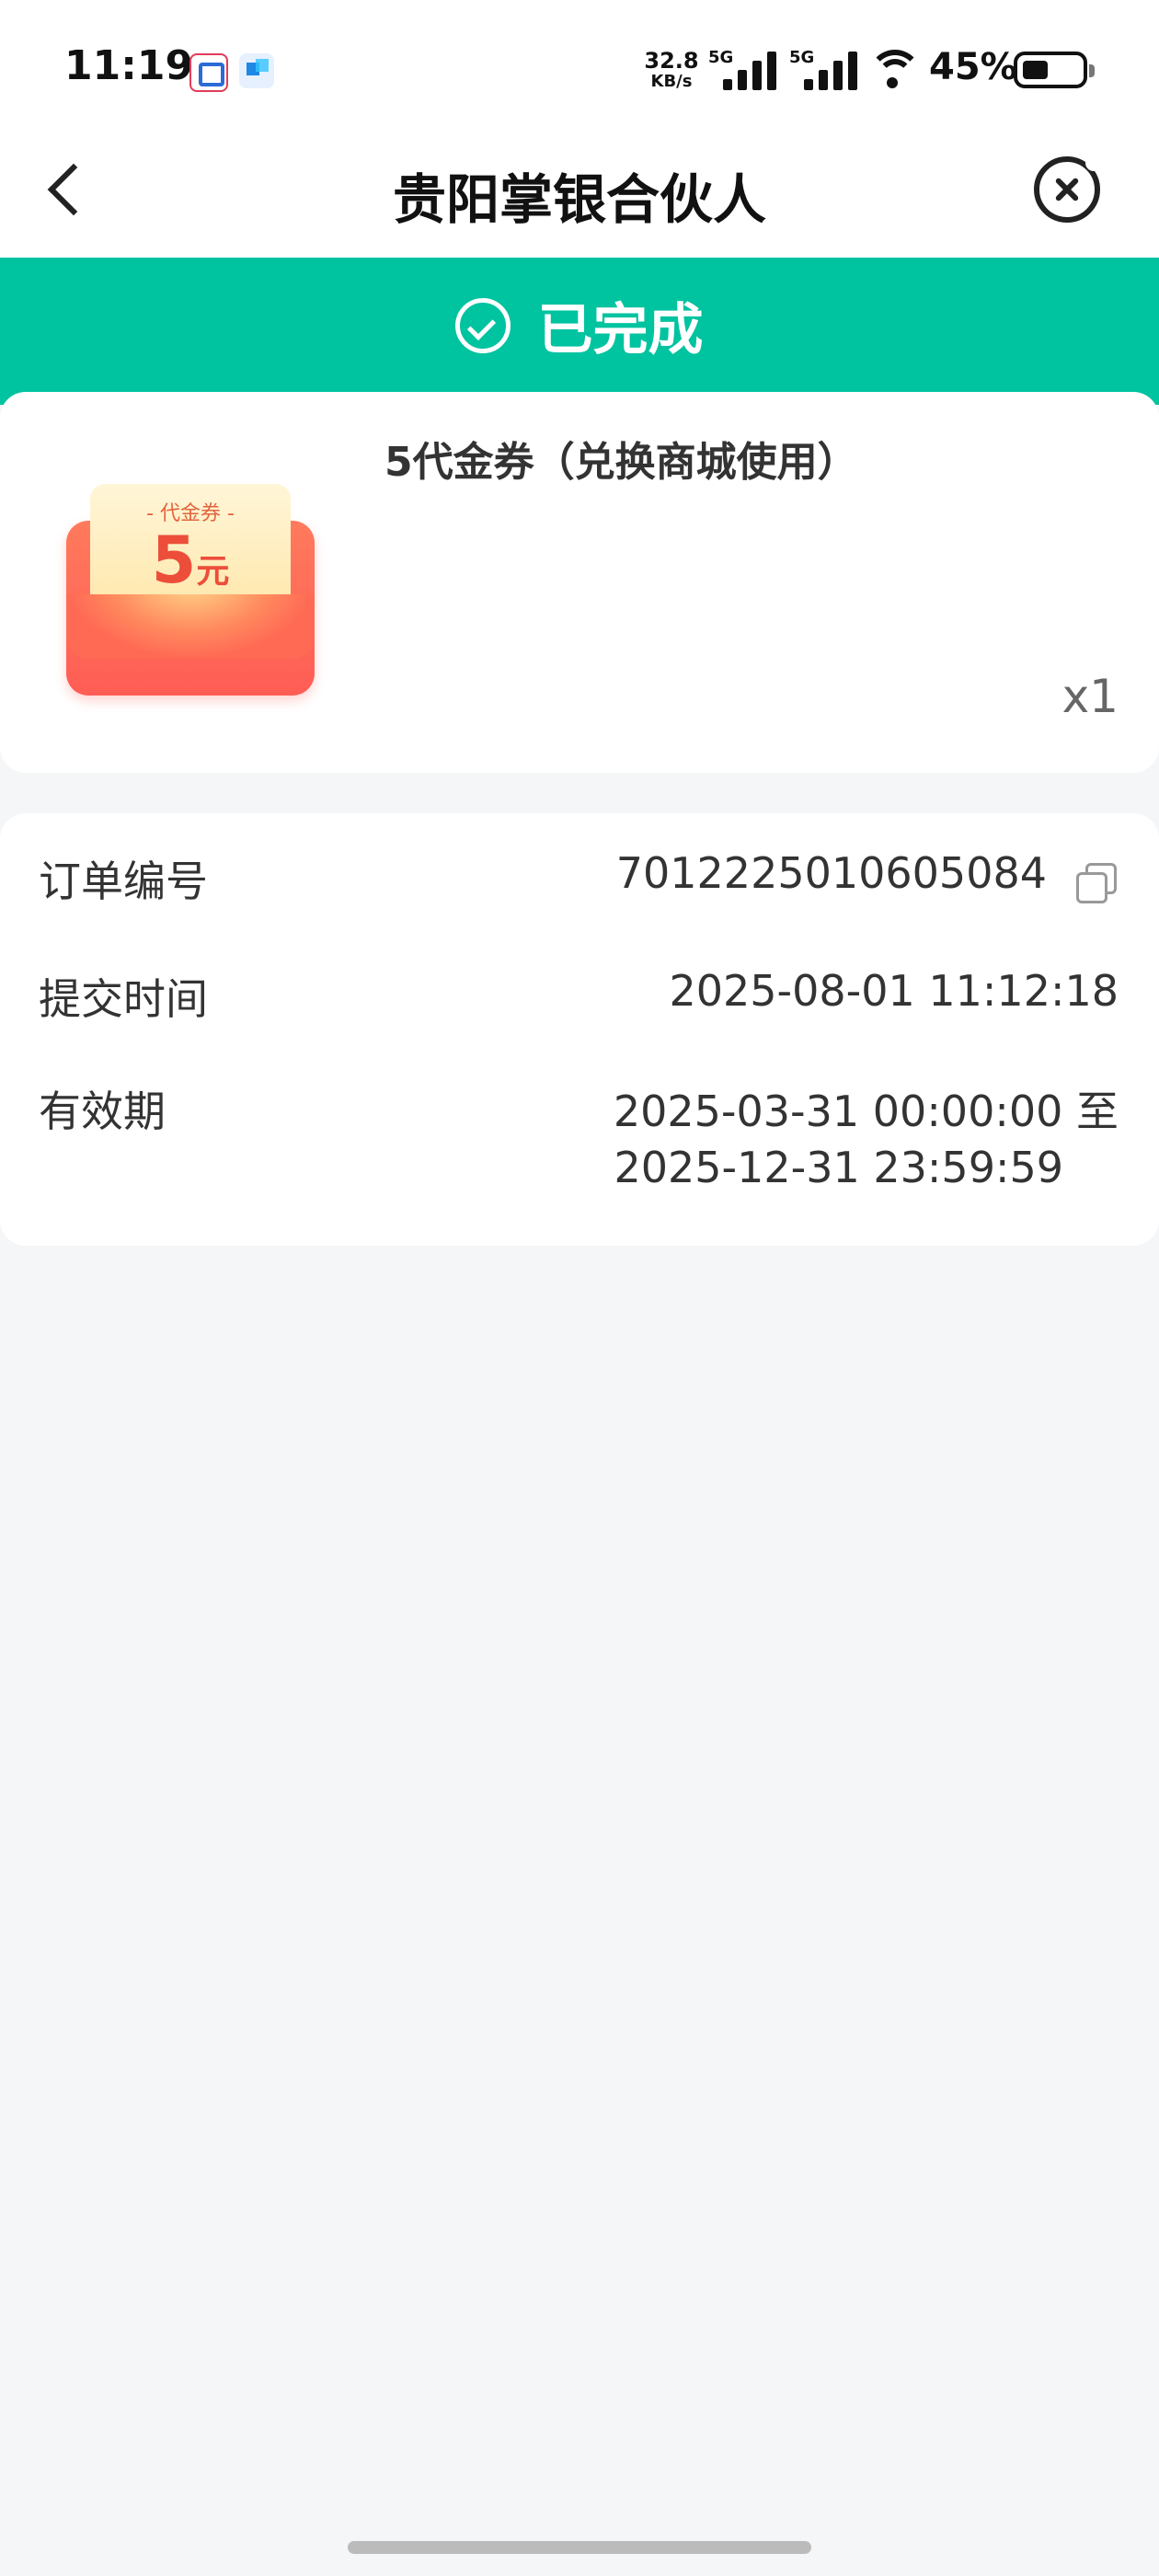  I want to click on coupon-value: 5元, so click(190, 560).